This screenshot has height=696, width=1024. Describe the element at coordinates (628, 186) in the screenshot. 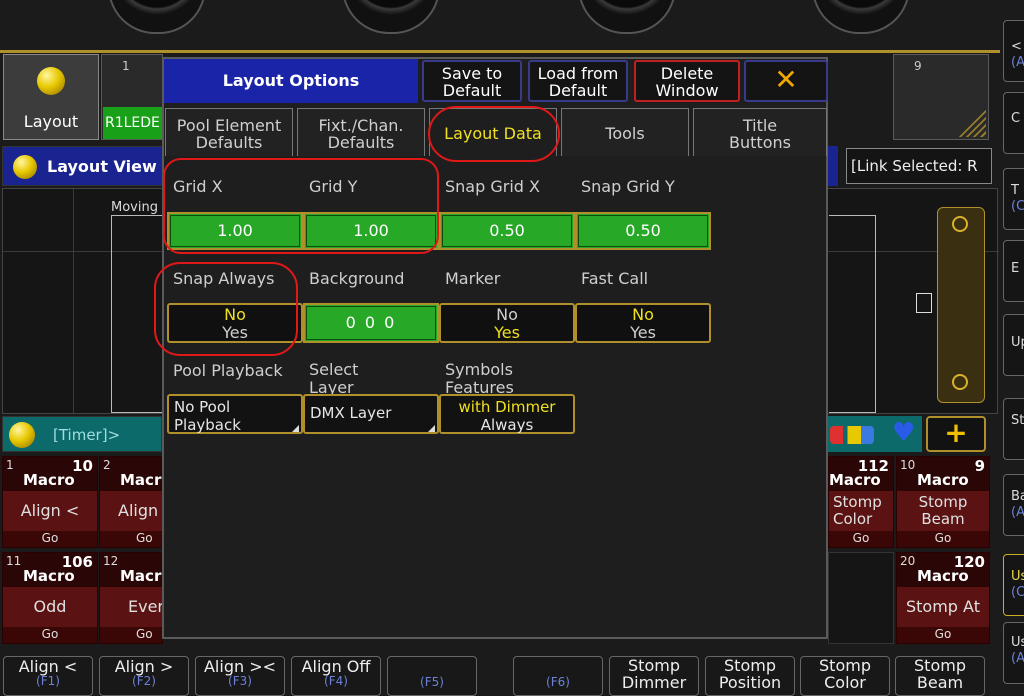

I see `snap-grid-y-label: Snap Grid Y` at that location.